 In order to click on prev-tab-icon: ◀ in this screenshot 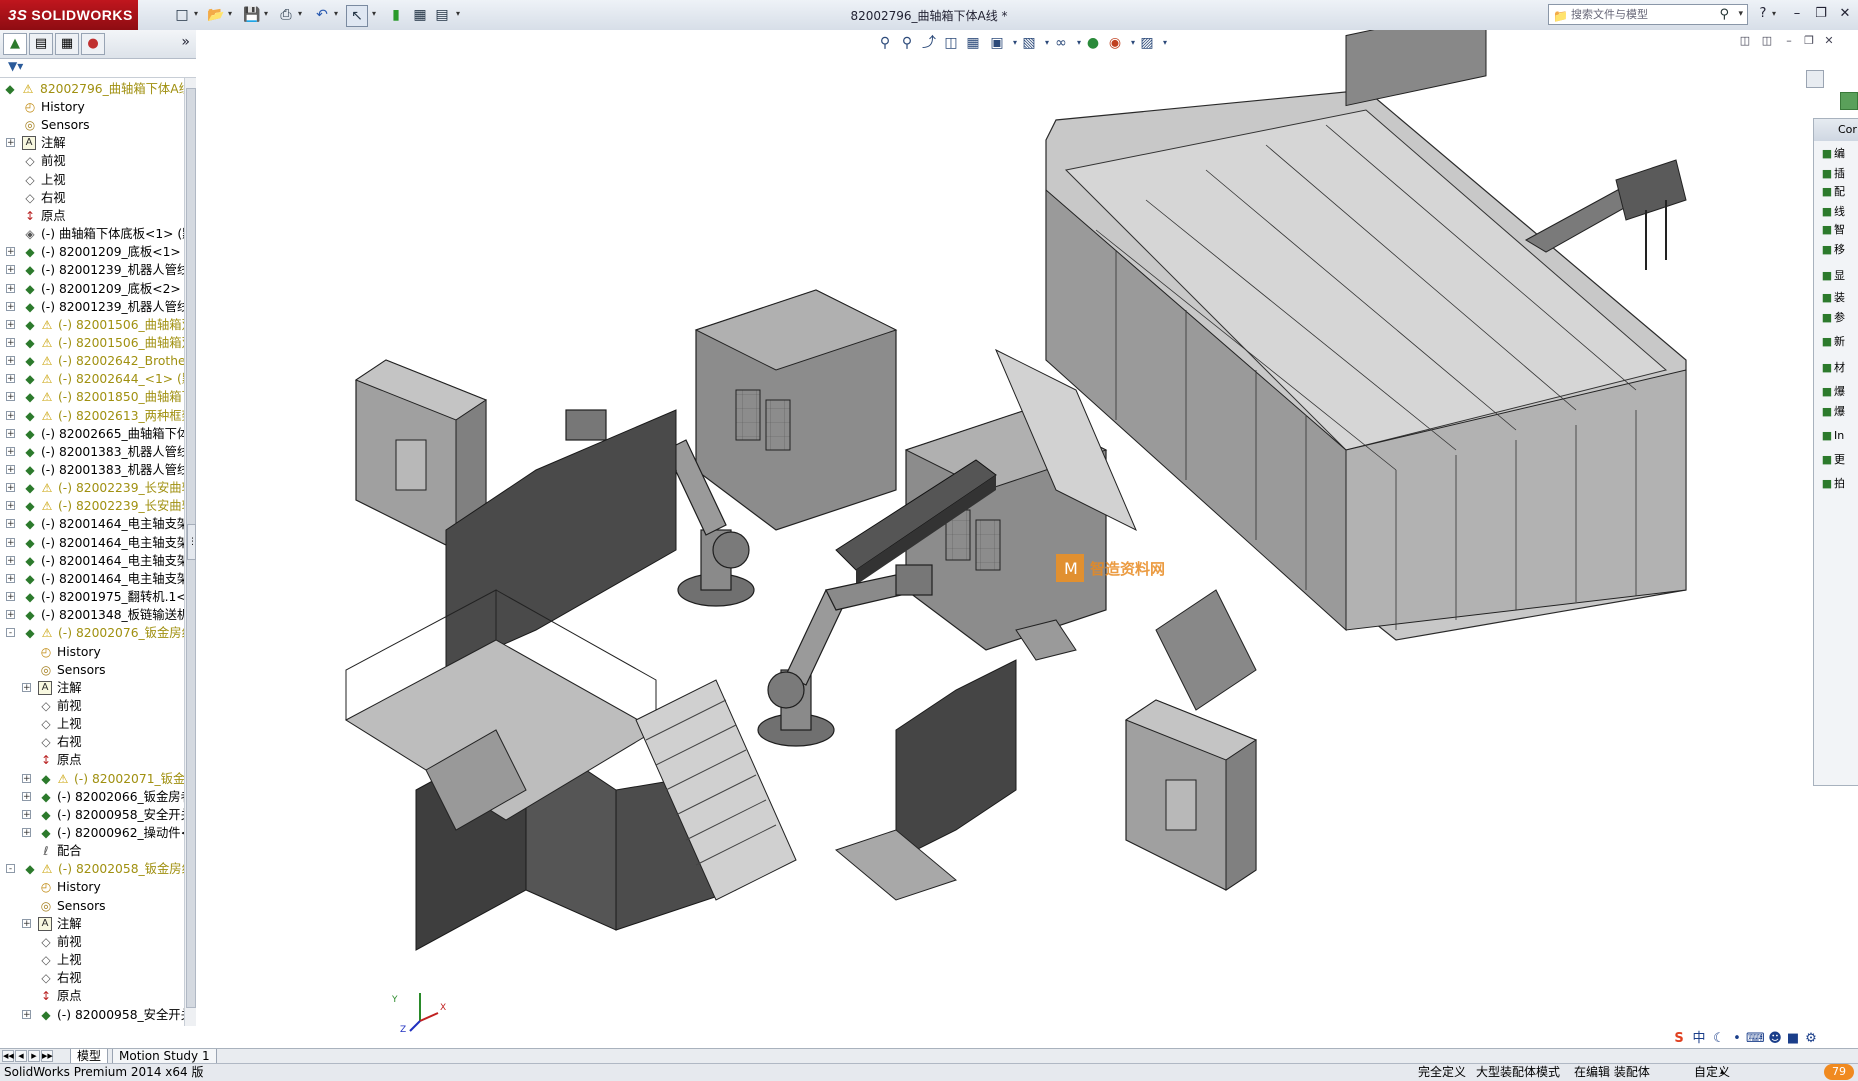, I will do `click(21, 1056)`.